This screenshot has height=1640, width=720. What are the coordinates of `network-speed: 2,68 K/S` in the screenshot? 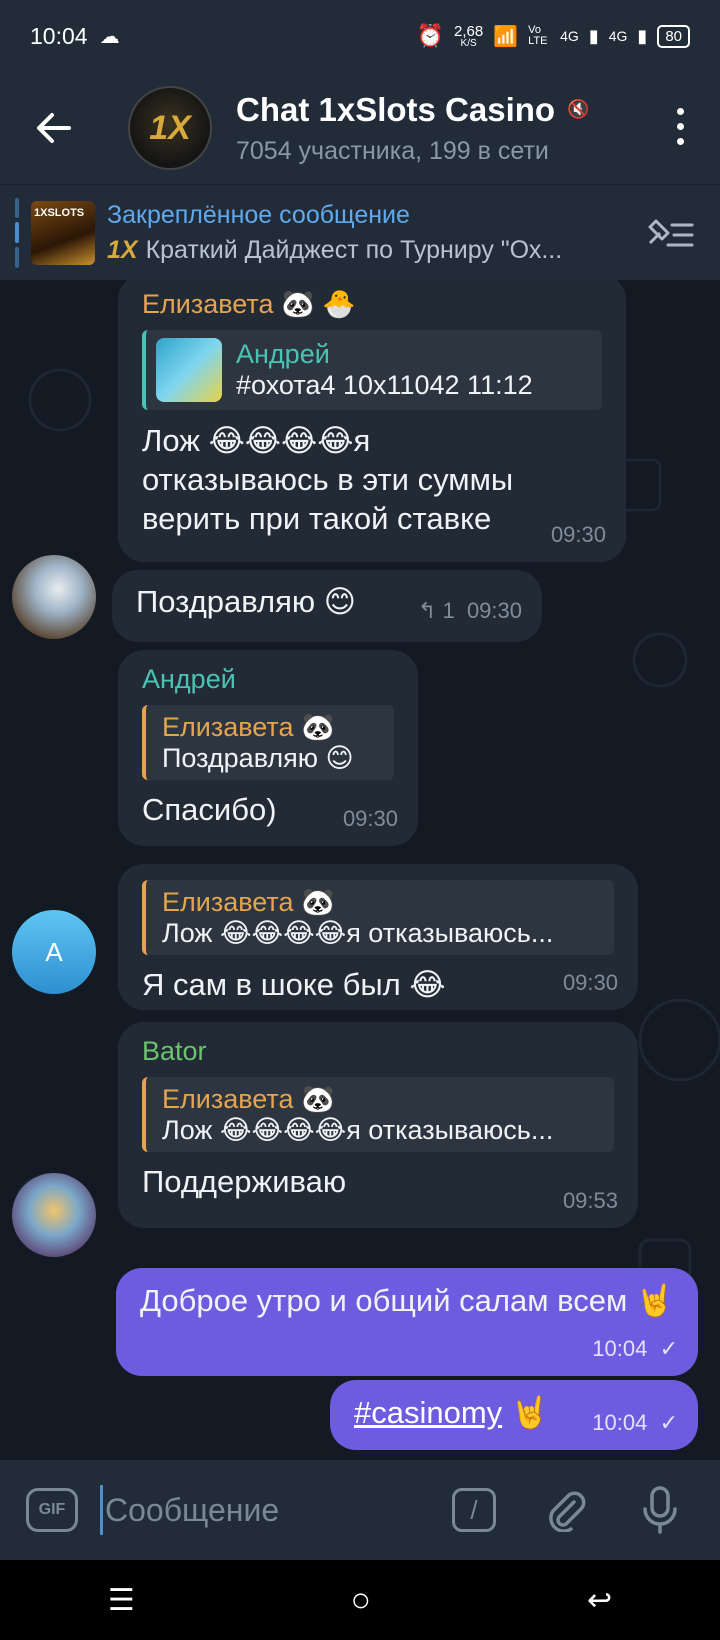 It's located at (469, 35).